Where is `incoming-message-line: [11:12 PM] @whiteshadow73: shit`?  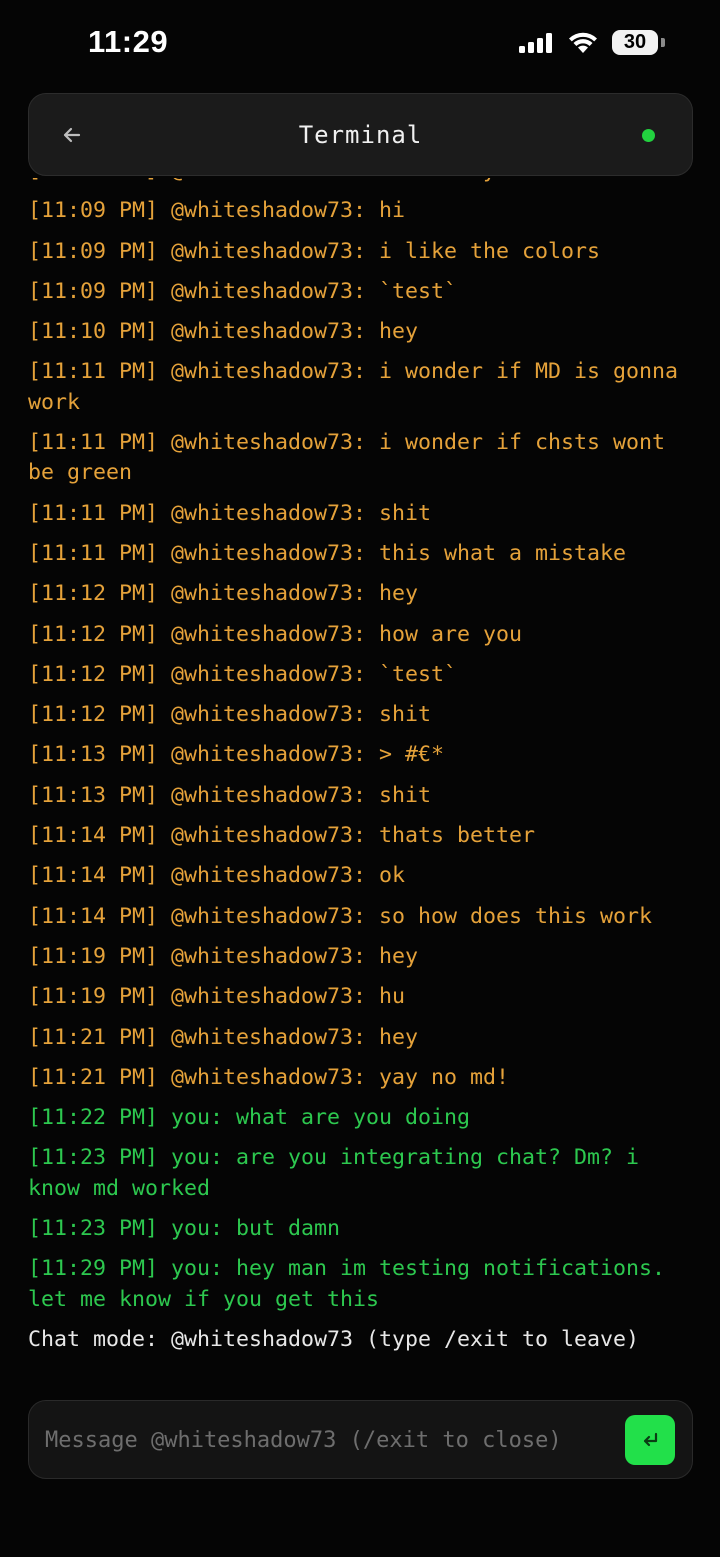 incoming-message-line: [11:12 PM] @whiteshadow73: shit is located at coordinates (230, 715).